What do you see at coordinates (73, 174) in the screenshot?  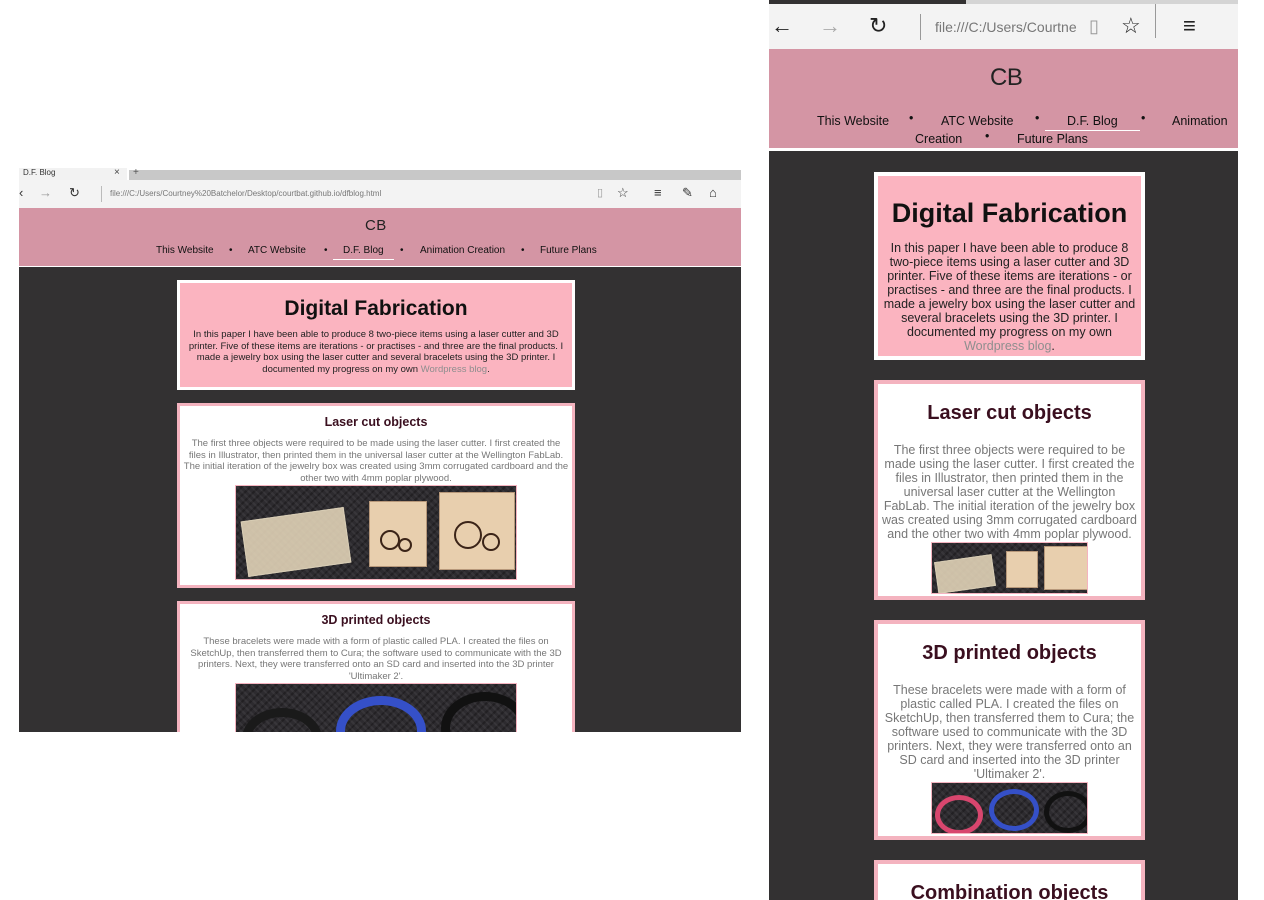 I see `browser-tab: D.F. Blog ×` at bounding box center [73, 174].